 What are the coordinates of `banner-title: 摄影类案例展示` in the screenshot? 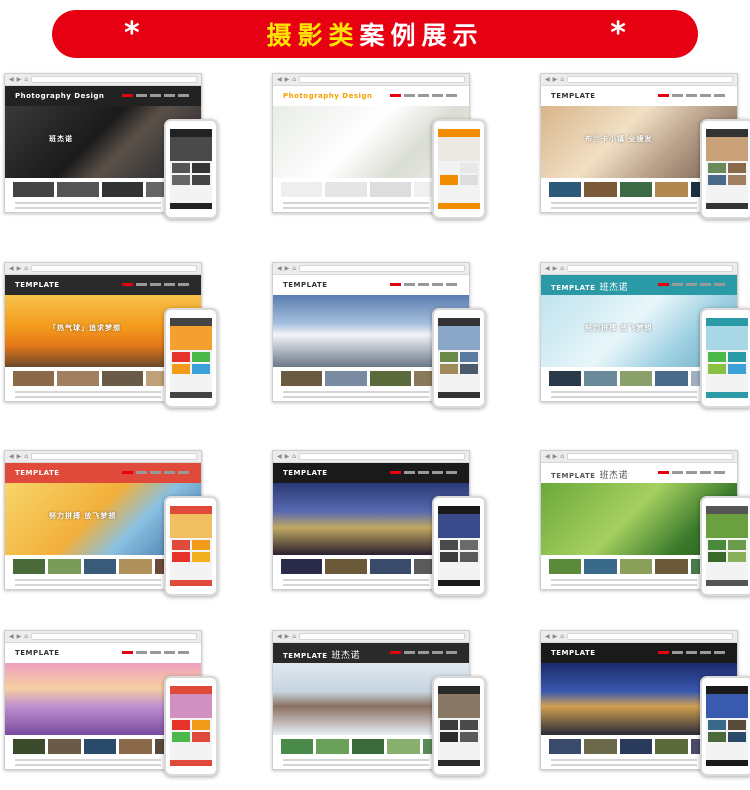 It's located at (374, 34).